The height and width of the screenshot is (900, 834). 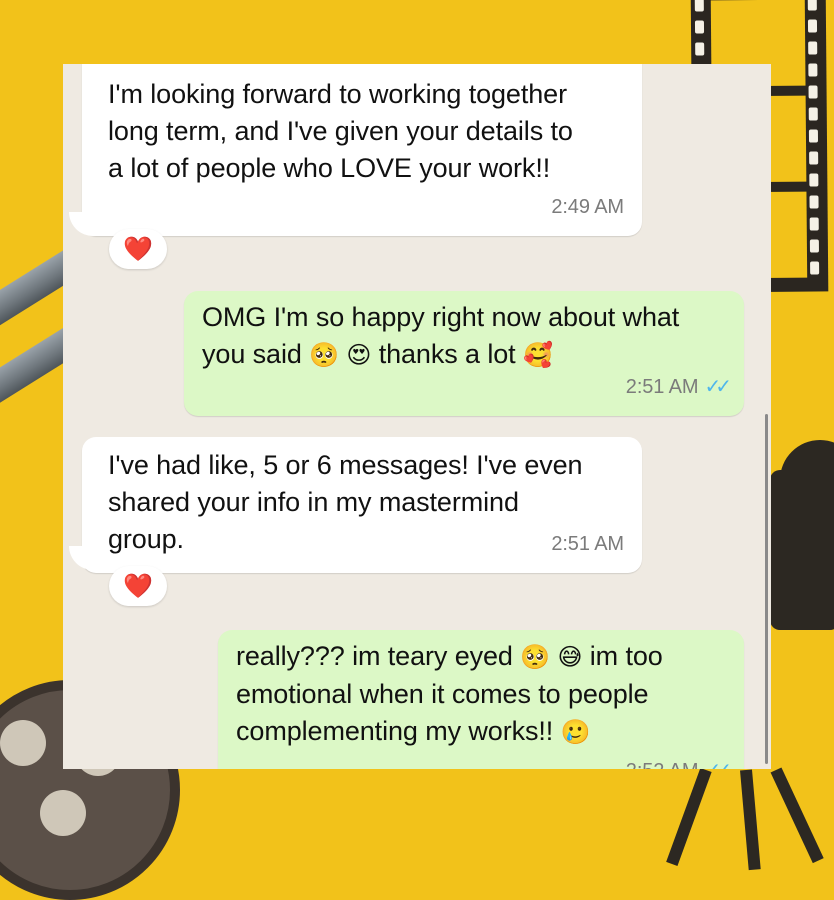 I want to click on message-text-fragment: really??? im teary eyed, so click(x=374, y=656).